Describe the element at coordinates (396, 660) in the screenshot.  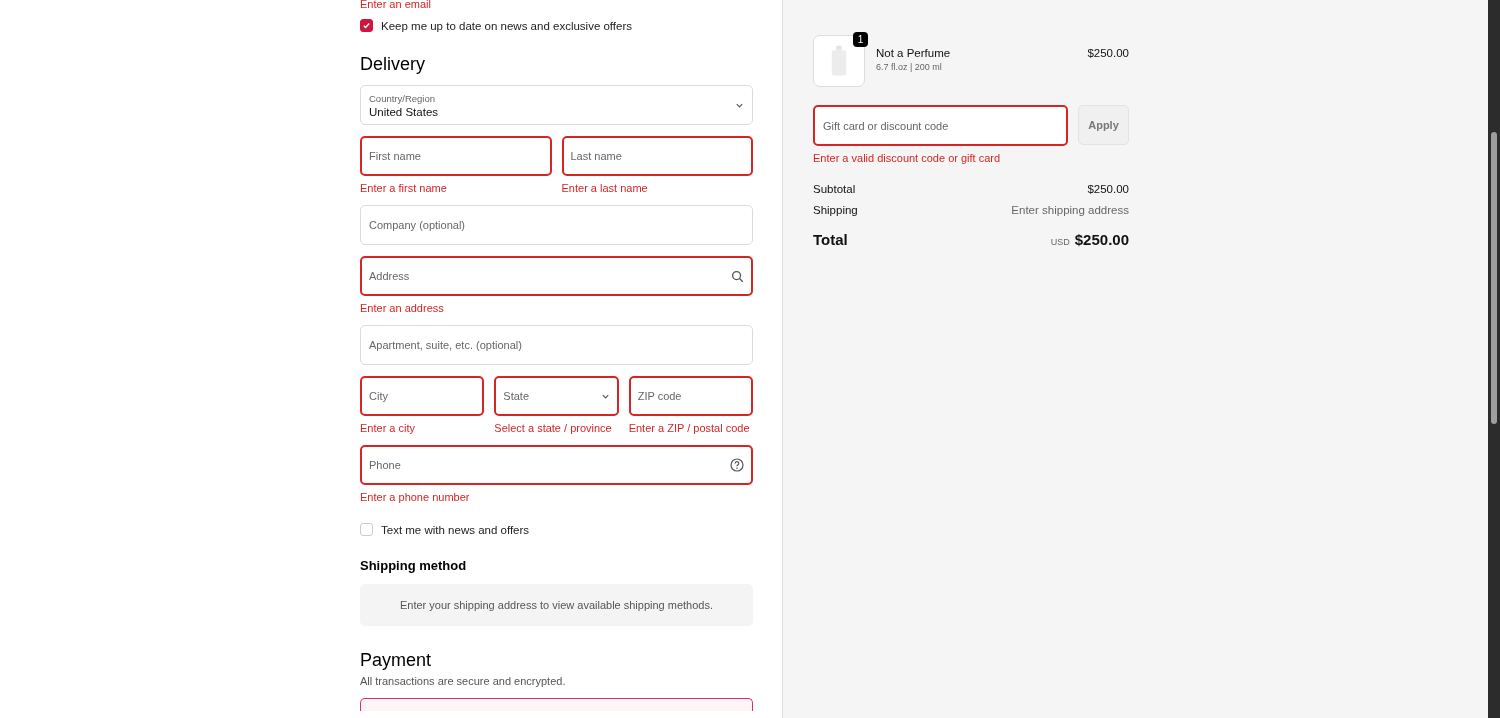
I see `section-heading: Payment` at that location.